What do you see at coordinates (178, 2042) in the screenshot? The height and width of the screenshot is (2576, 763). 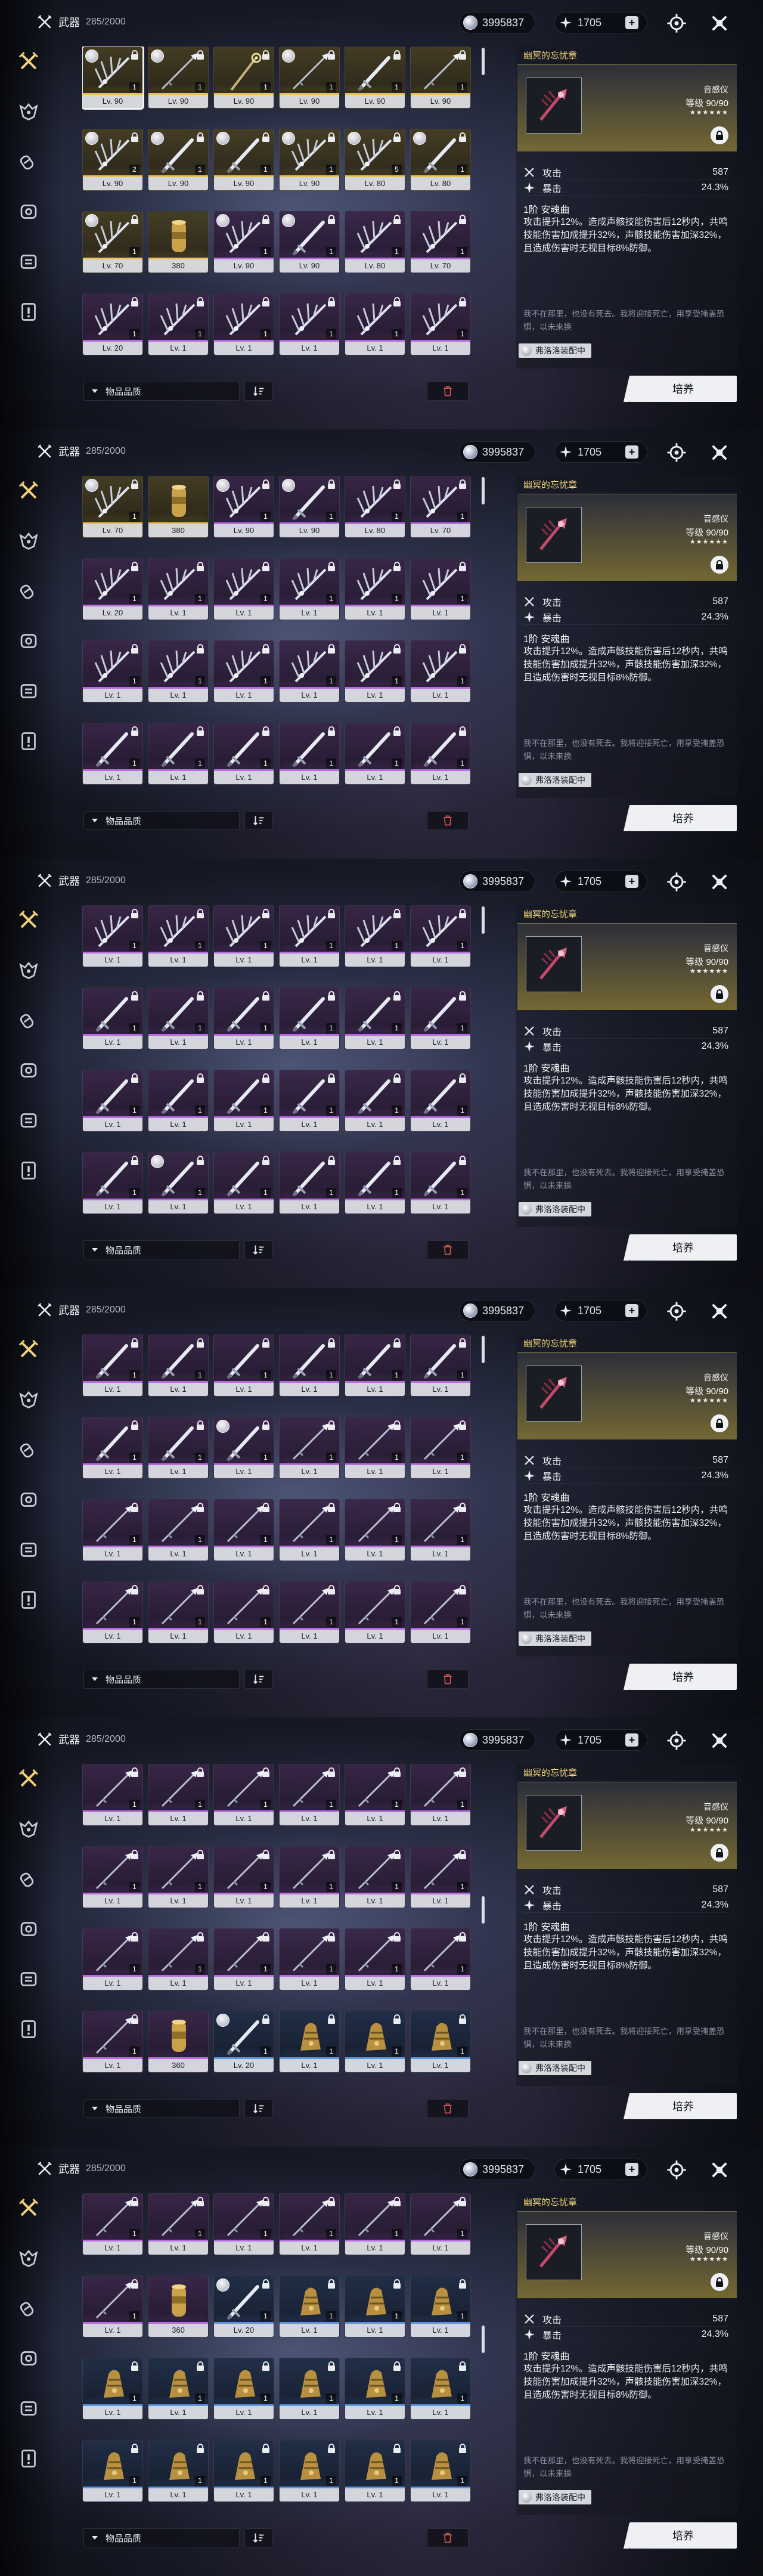 I see `weapon-slot: 360` at bounding box center [178, 2042].